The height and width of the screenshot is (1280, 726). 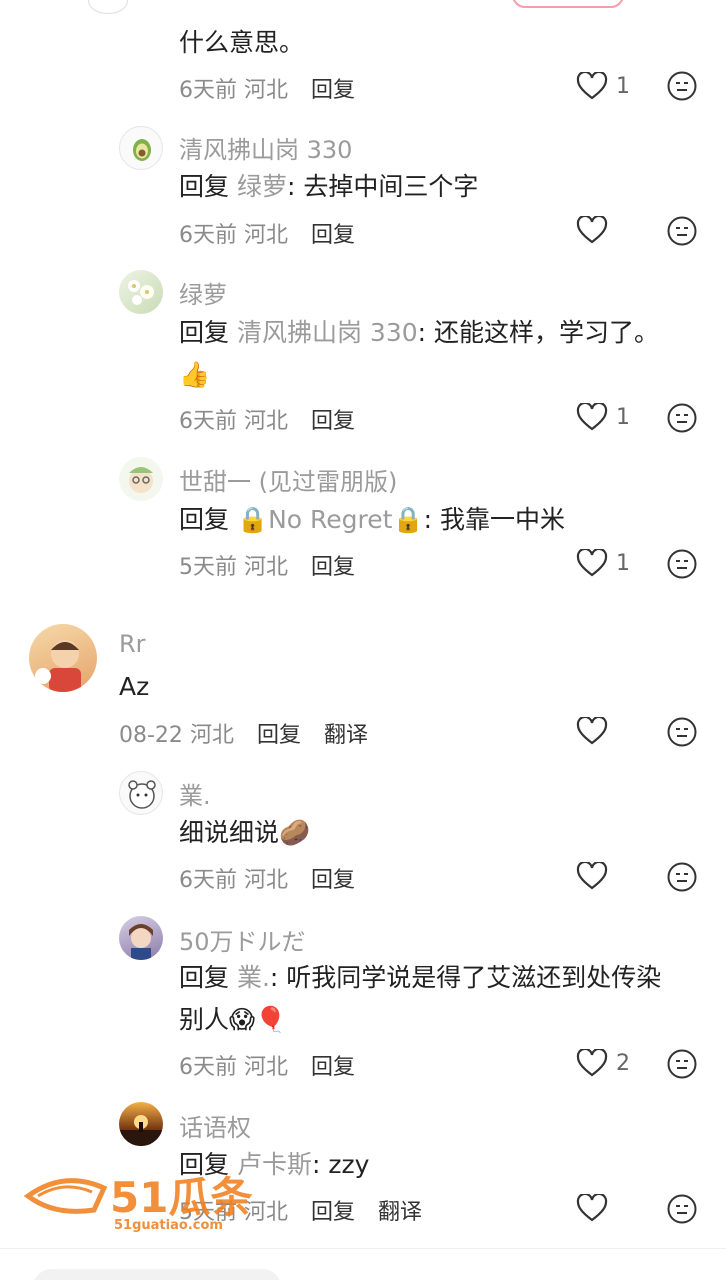 I want to click on user-name: 50万ドルだ, so click(x=242, y=939).